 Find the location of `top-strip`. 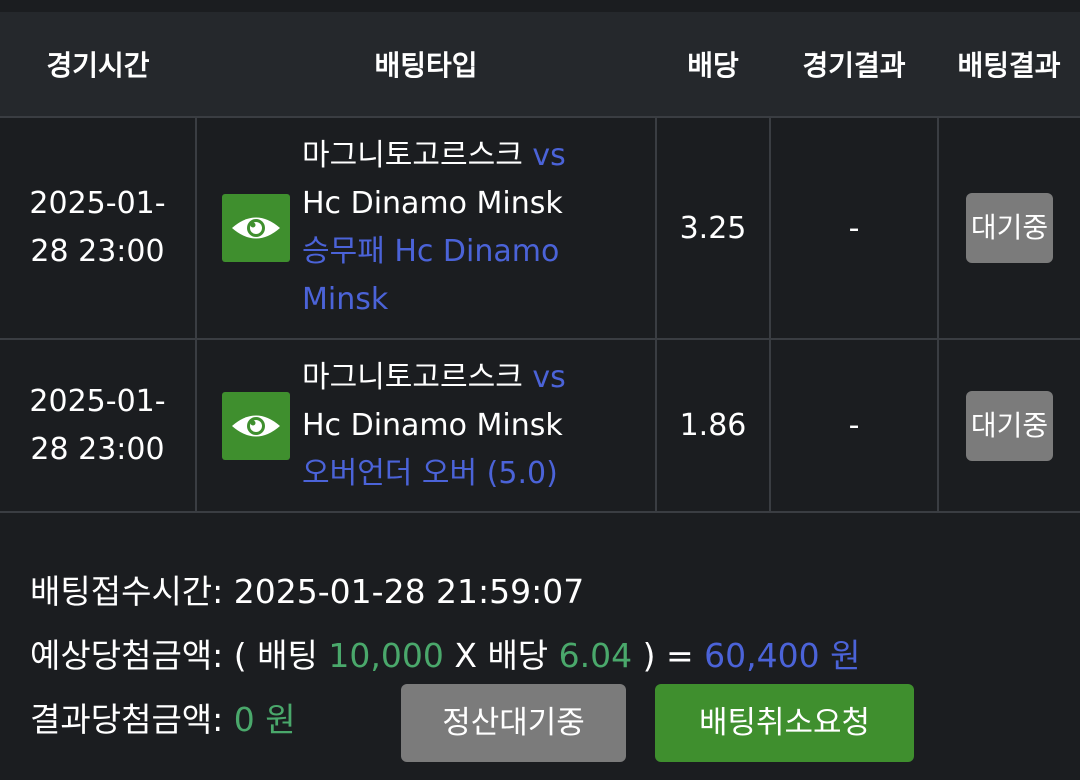

top-strip is located at coordinates (540, 6).